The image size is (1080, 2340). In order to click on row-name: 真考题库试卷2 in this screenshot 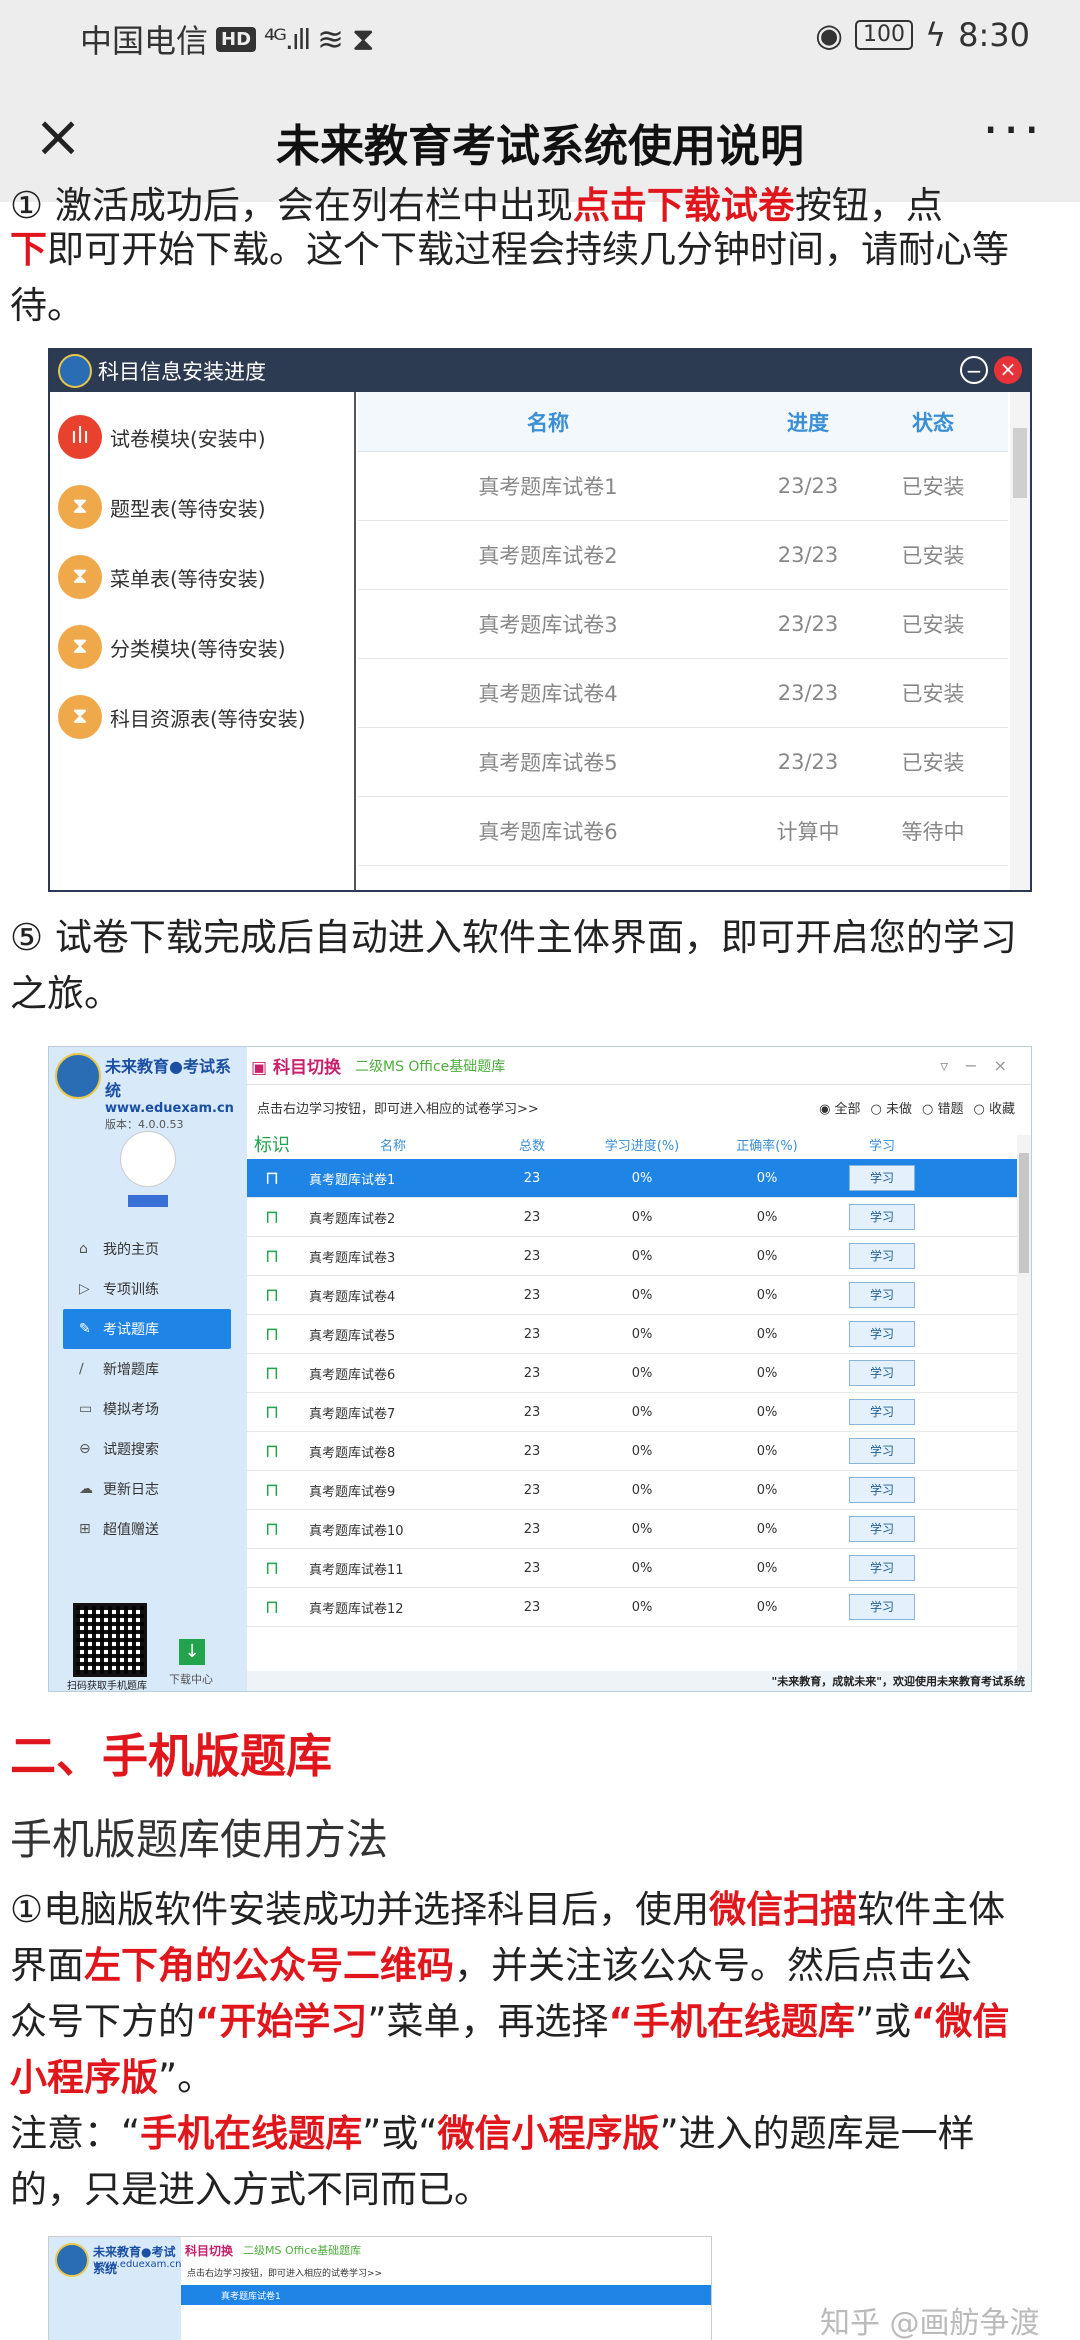, I will do `click(352, 1219)`.